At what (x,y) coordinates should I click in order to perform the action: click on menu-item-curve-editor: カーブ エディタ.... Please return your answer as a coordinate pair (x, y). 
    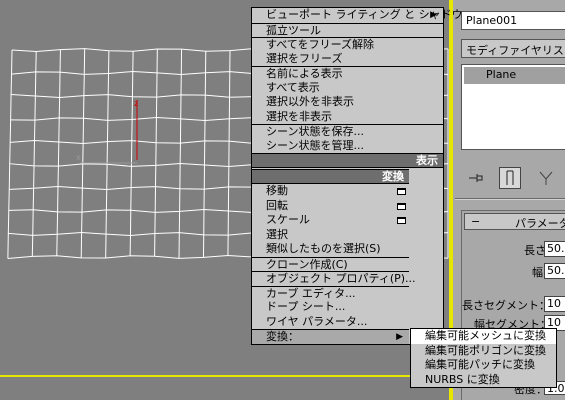
    Looking at the image, I should click on (330, 293).